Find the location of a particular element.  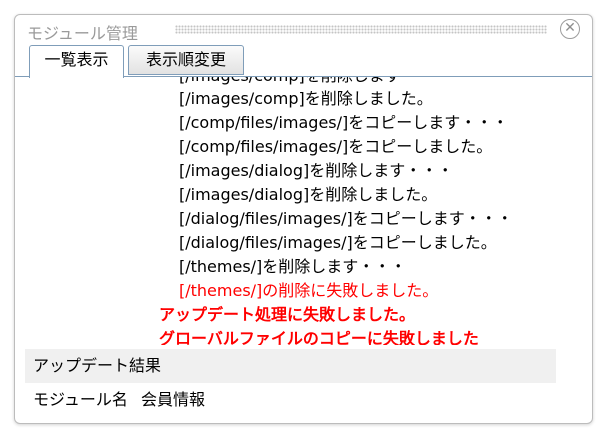

tab-list-view: 一覧表示 is located at coordinates (76, 61).